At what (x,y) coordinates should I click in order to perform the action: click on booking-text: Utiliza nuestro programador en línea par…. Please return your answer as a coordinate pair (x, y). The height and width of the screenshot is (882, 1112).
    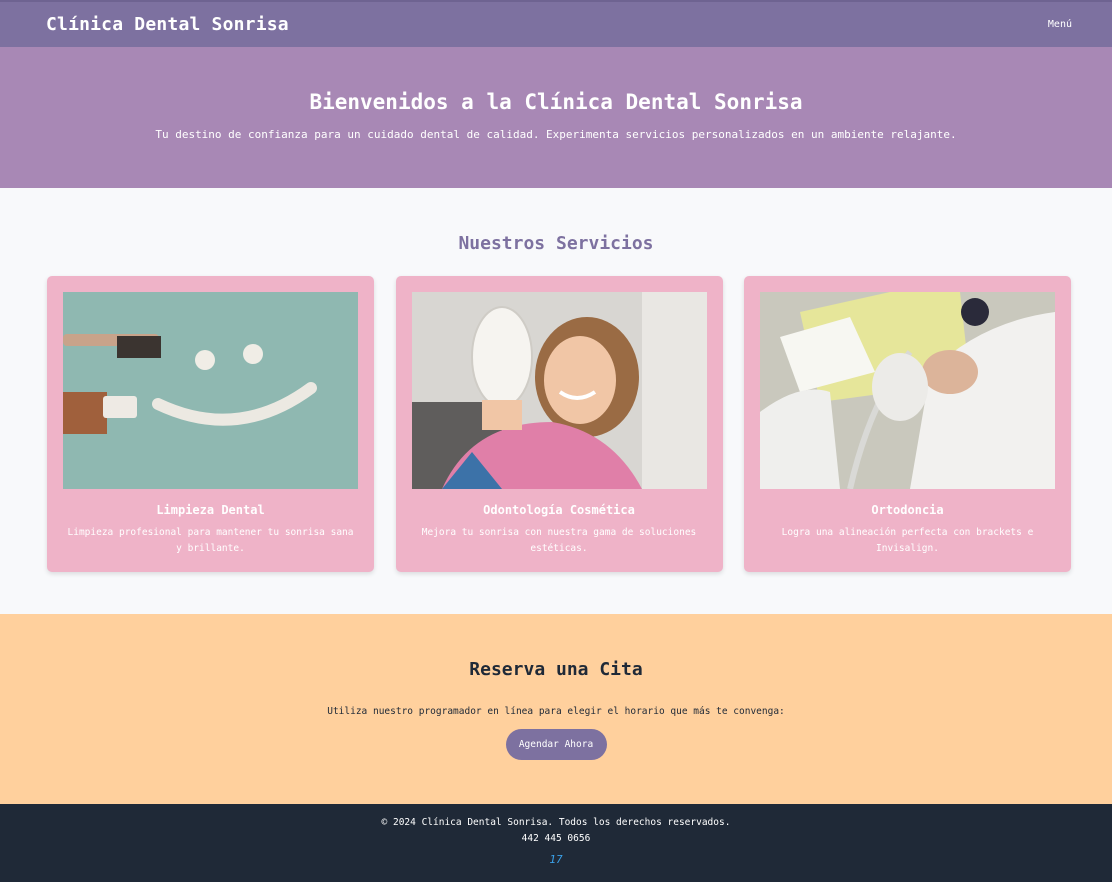
    Looking at the image, I should click on (556, 711).